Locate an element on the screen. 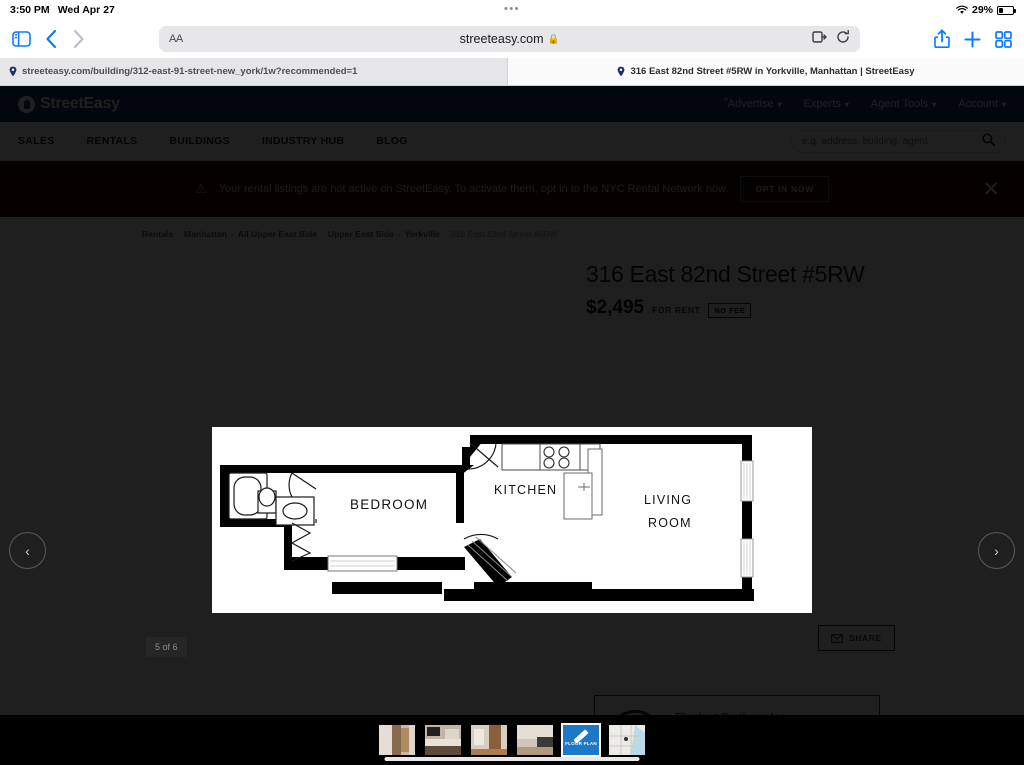 Image resolution: width=1024 pixels, height=765 pixels. living-room-label-1: LIVING is located at coordinates (668, 500).